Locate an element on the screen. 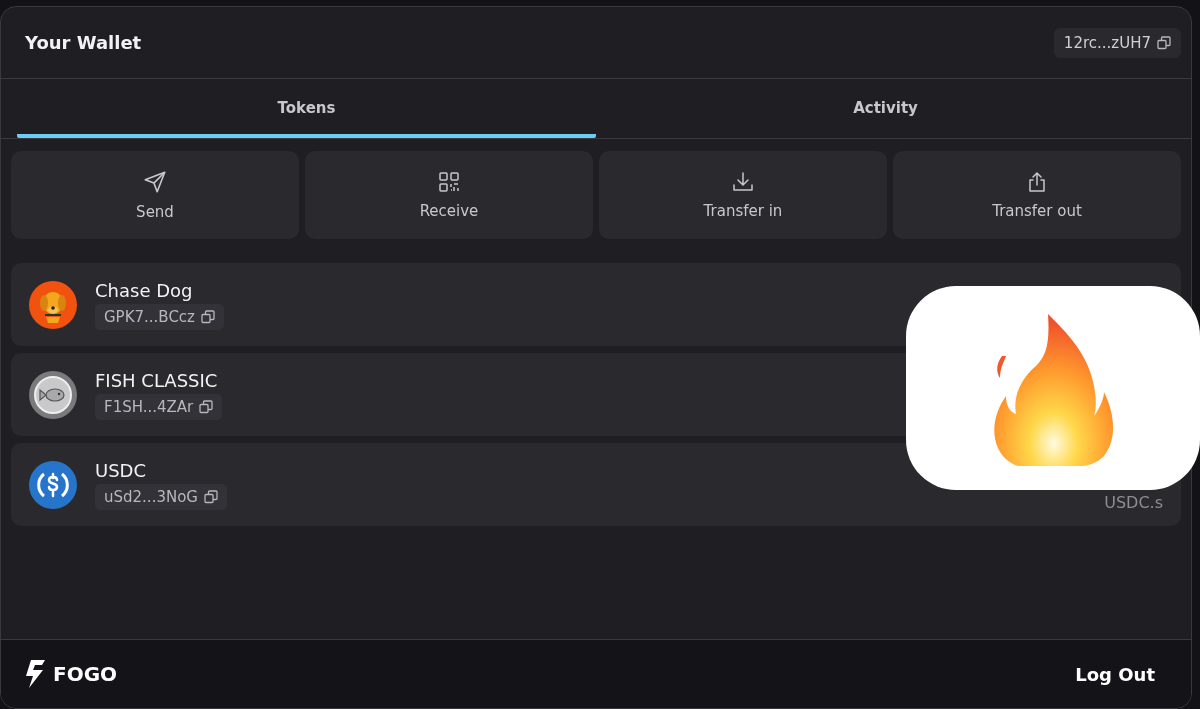  token-address: GPK7...BCcz is located at coordinates (159, 316).